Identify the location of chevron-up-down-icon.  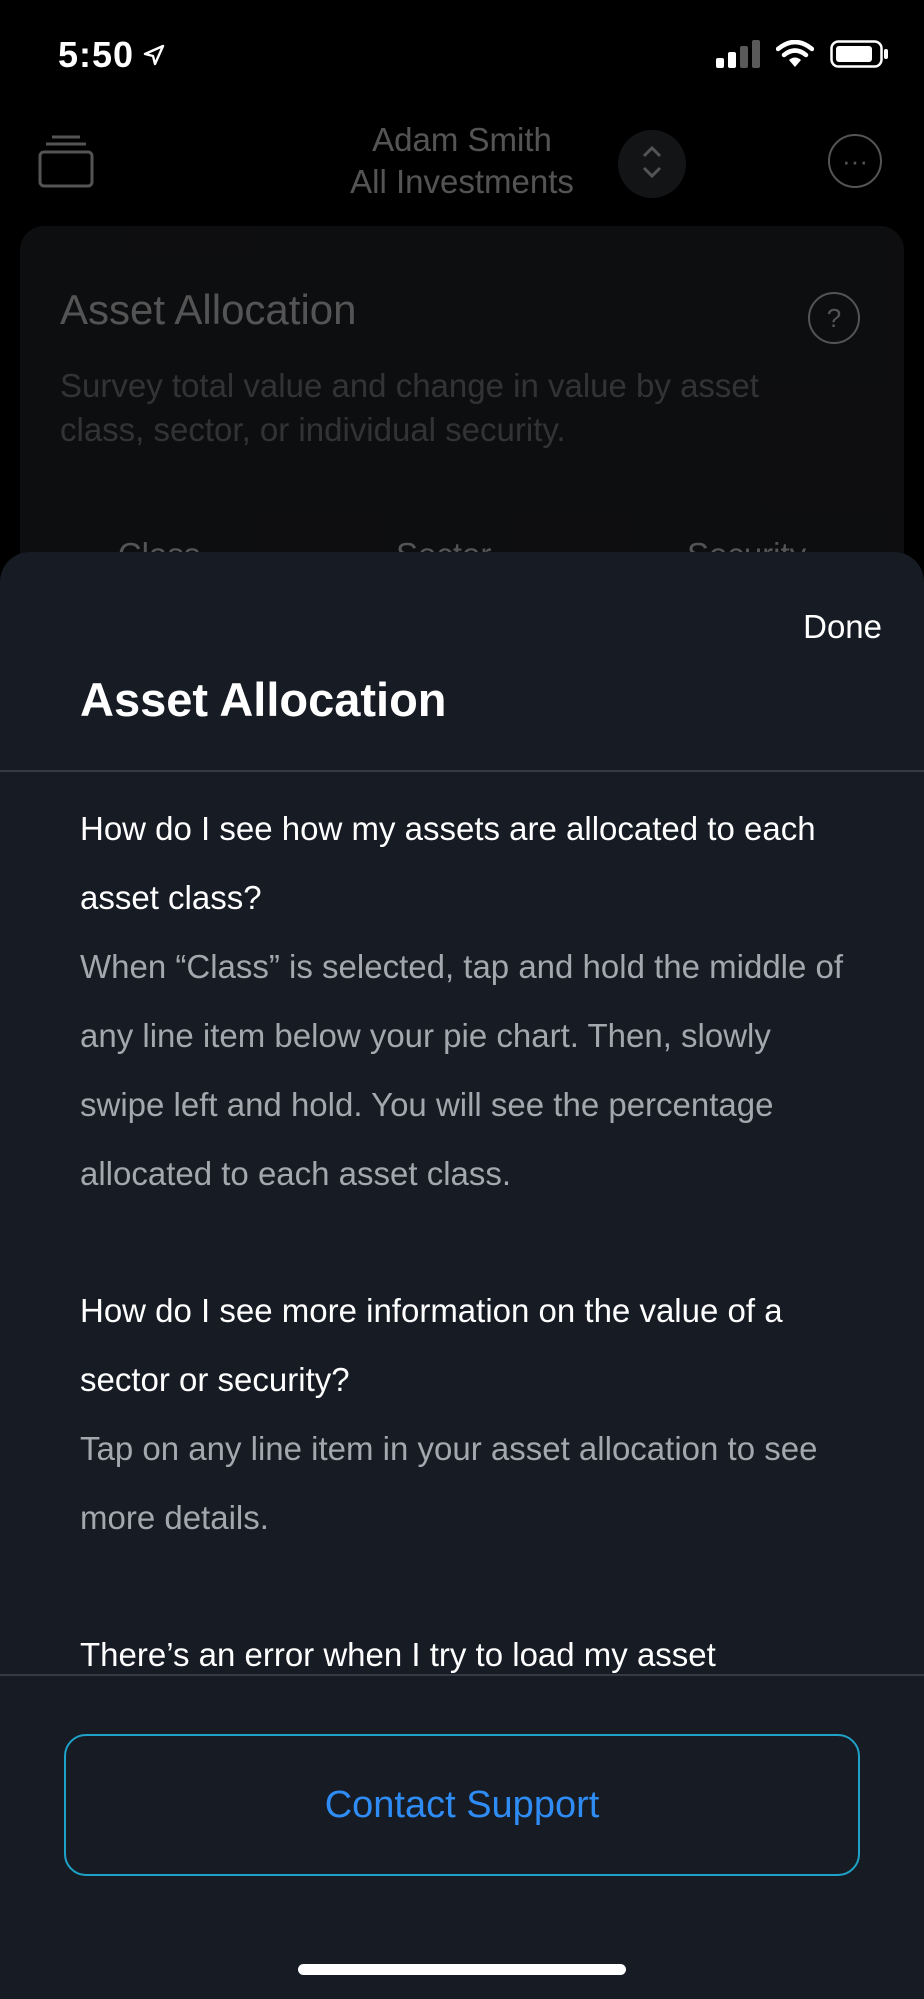
(652, 164).